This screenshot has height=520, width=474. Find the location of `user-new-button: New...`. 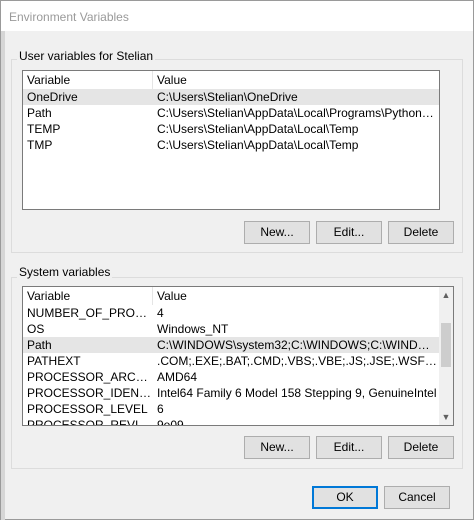

user-new-button: New... is located at coordinates (277, 232).